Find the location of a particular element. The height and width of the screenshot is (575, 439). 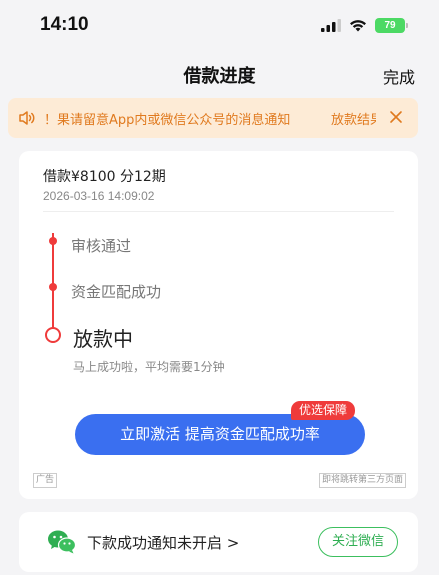

current-step-desc: 马上成功啦，平均需要1分钟 is located at coordinates (149, 367).